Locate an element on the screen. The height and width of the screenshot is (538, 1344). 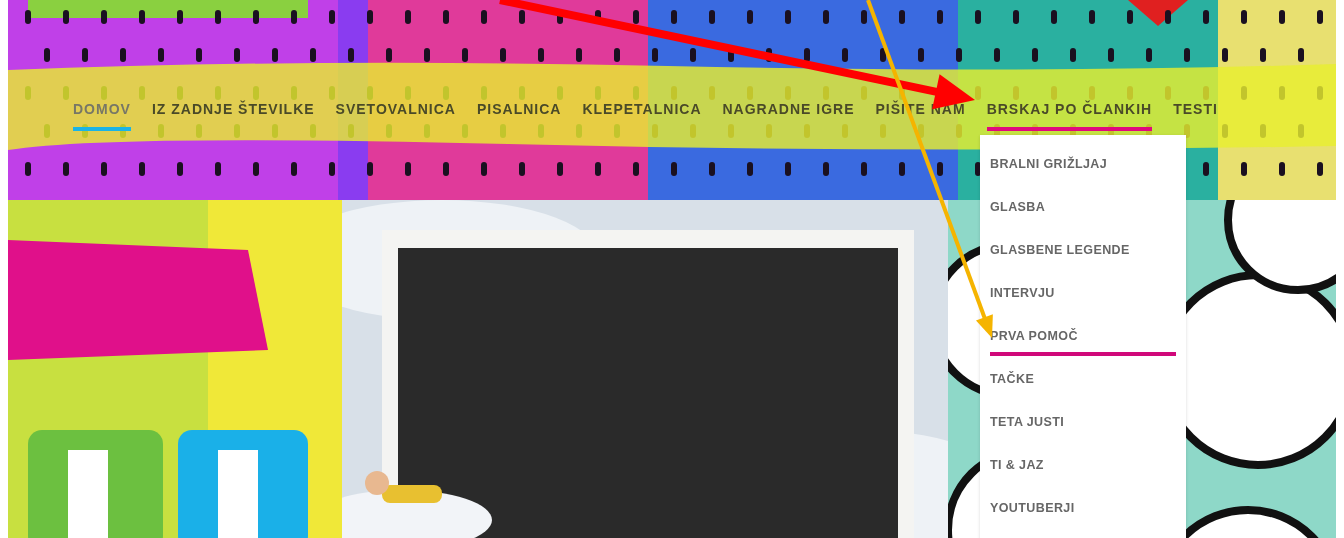
menu-item: TETA JUSTI is located at coordinates (1083, 435).